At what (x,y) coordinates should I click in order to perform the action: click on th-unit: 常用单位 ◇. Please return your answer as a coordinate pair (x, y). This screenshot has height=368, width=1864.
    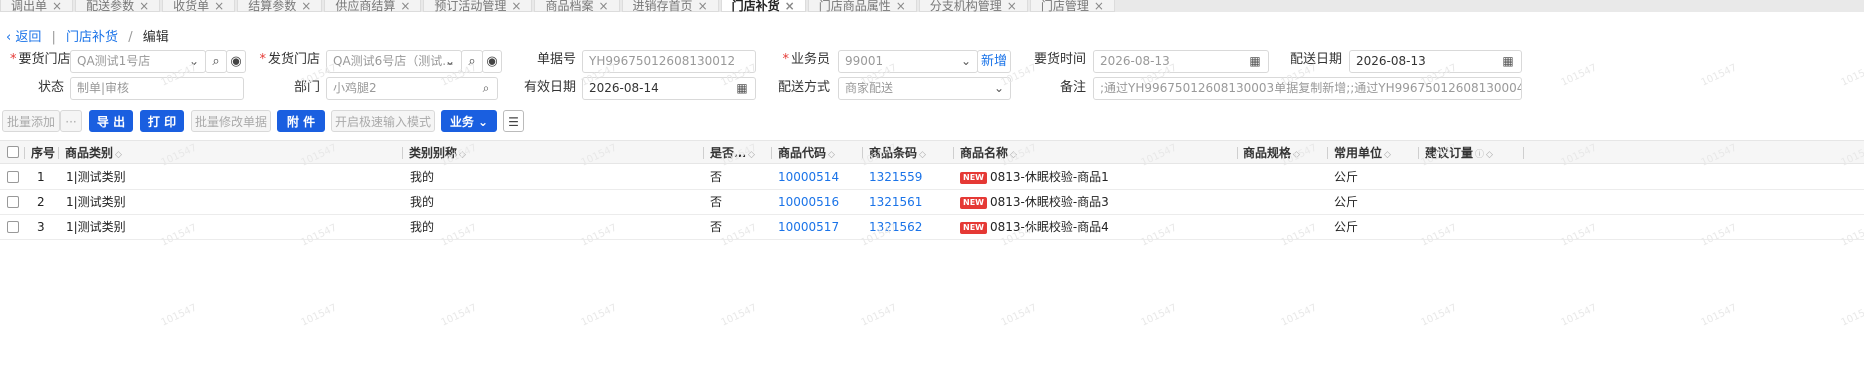
    Looking at the image, I should click on (1362, 153).